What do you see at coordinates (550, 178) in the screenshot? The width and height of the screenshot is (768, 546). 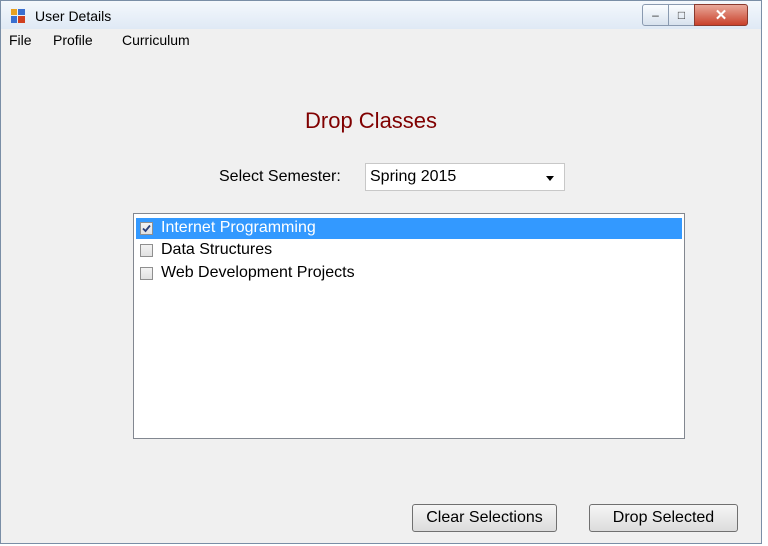 I see `chevron-down-icon` at bounding box center [550, 178].